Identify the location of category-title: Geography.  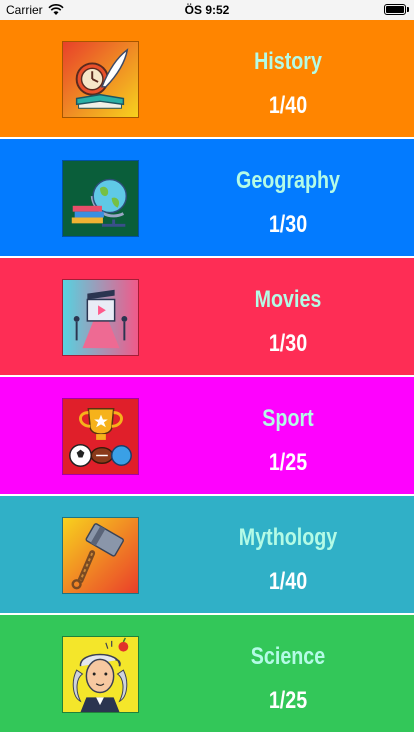
(288, 180).